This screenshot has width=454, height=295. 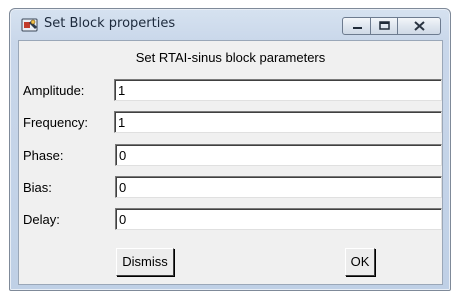 I want to click on dialog-subtitle: Set RTAI-sinus block parameters, so click(x=230, y=57).